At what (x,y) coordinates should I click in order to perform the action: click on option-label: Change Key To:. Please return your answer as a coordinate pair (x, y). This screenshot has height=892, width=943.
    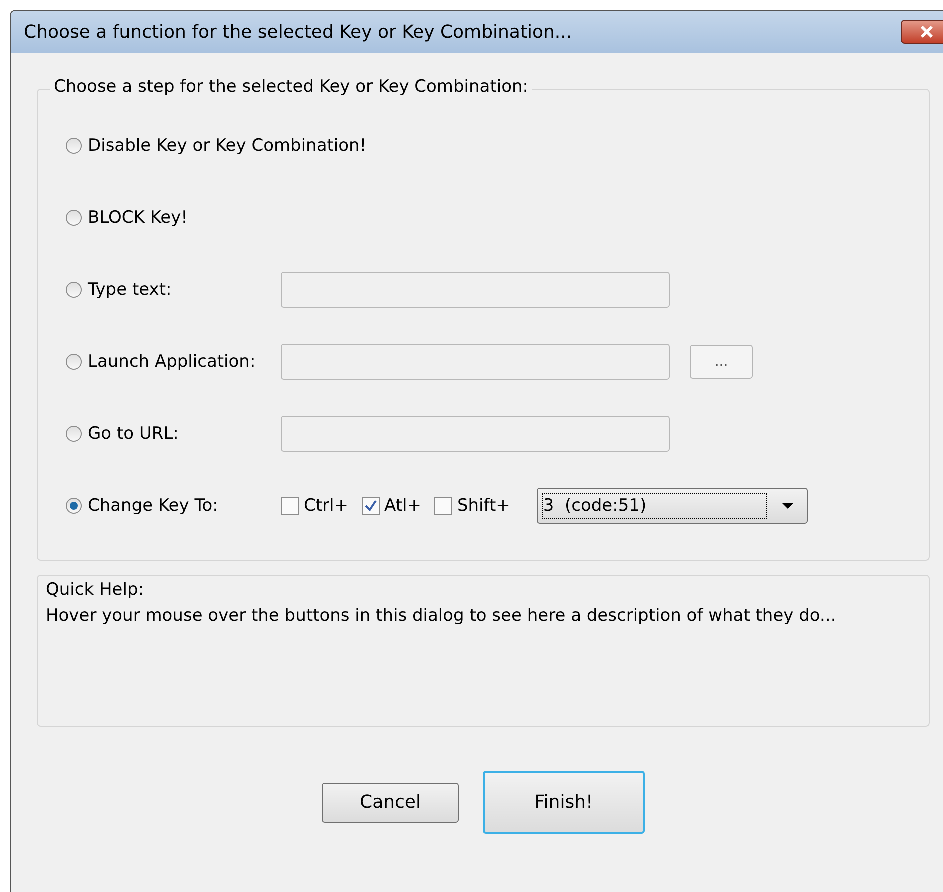
    Looking at the image, I should click on (184, 506).